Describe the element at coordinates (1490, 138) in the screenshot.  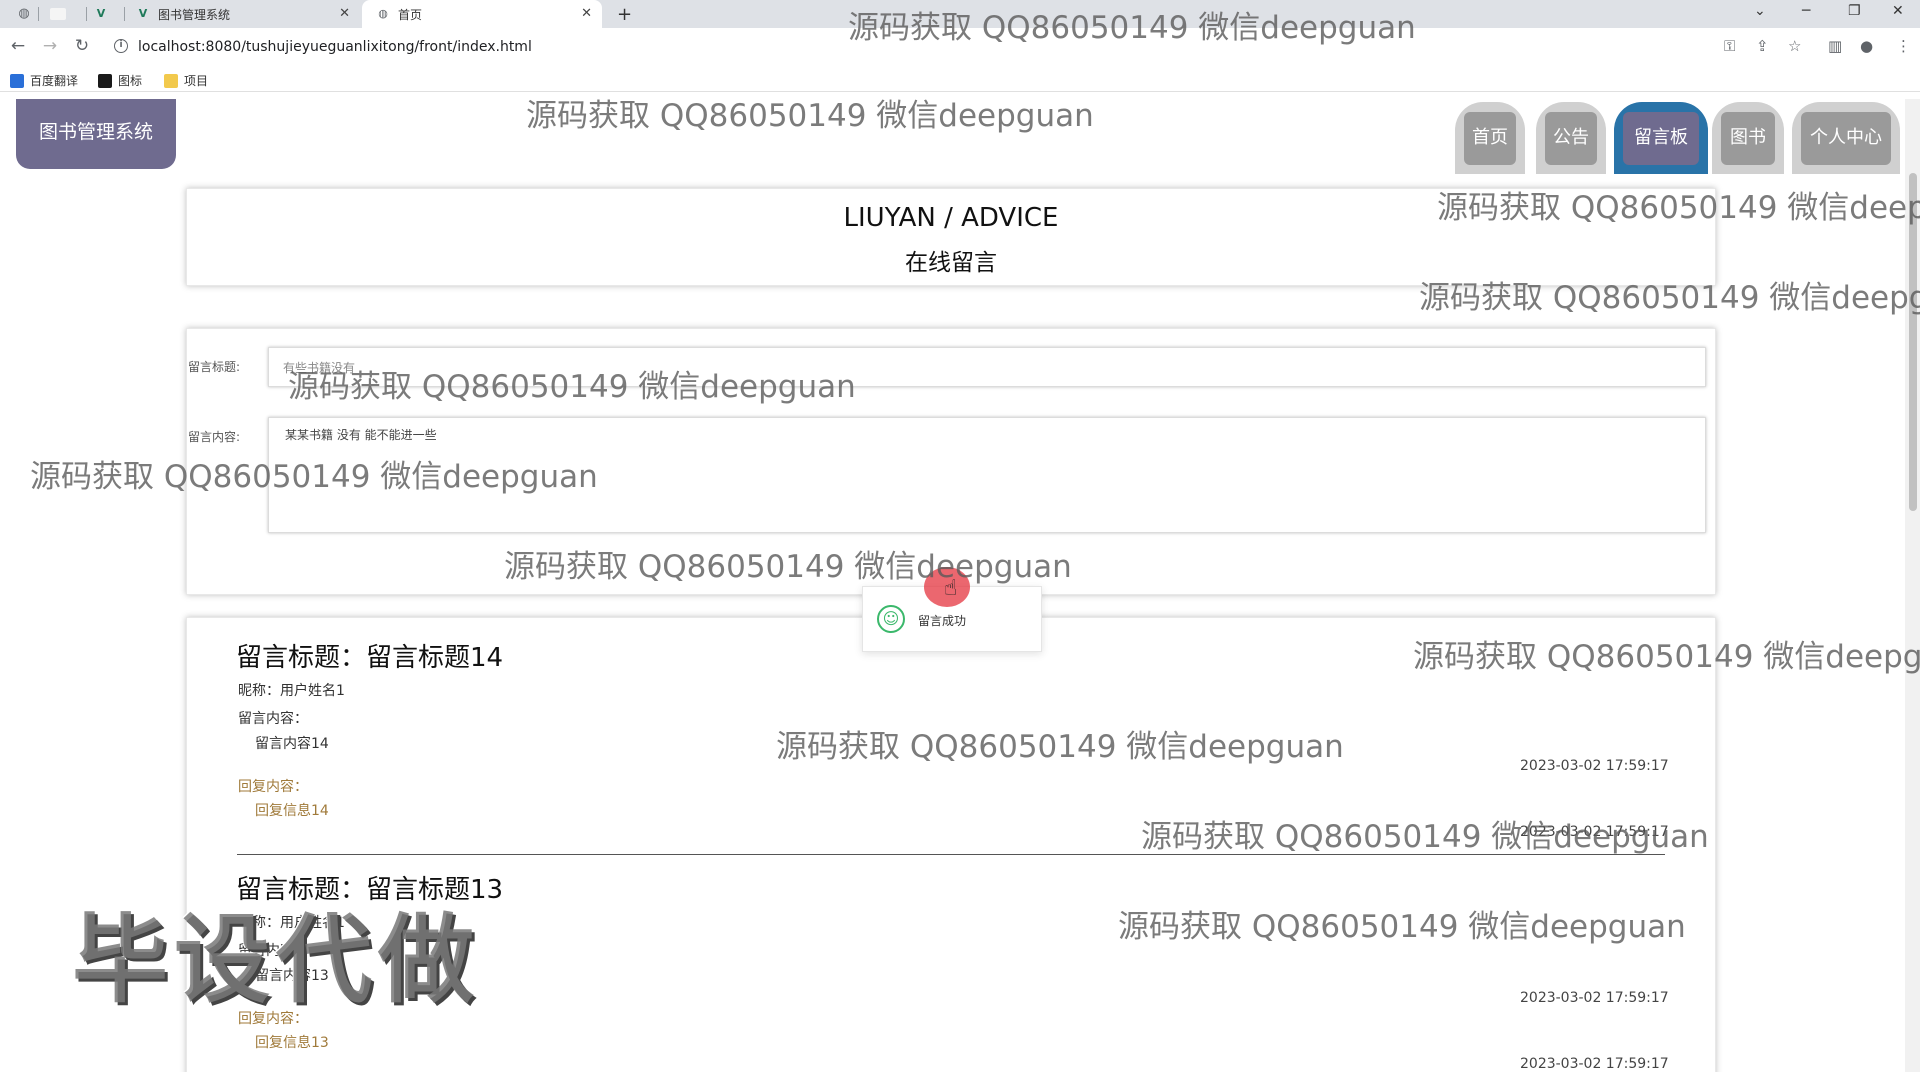
I see `nav-home: 首页` at that location.